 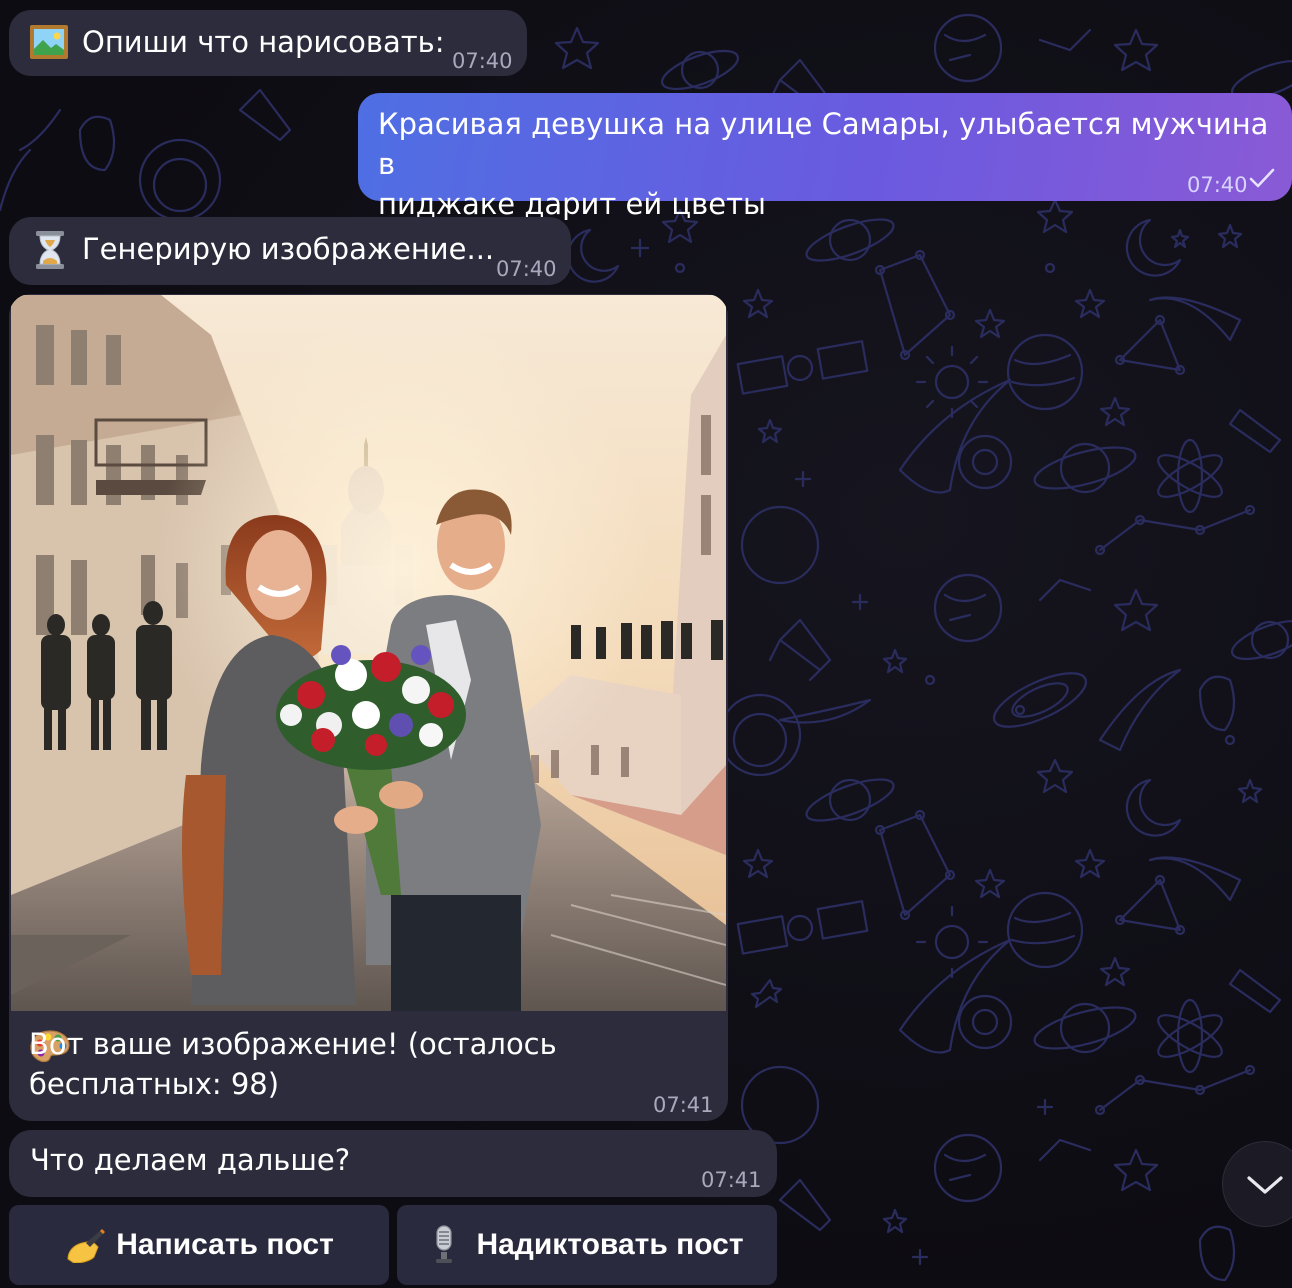 What do you see at coordinates (263, 42) in the screenshot?
I see `message-text: Опиши что нарисовать:` at bounding box center [263, 42].